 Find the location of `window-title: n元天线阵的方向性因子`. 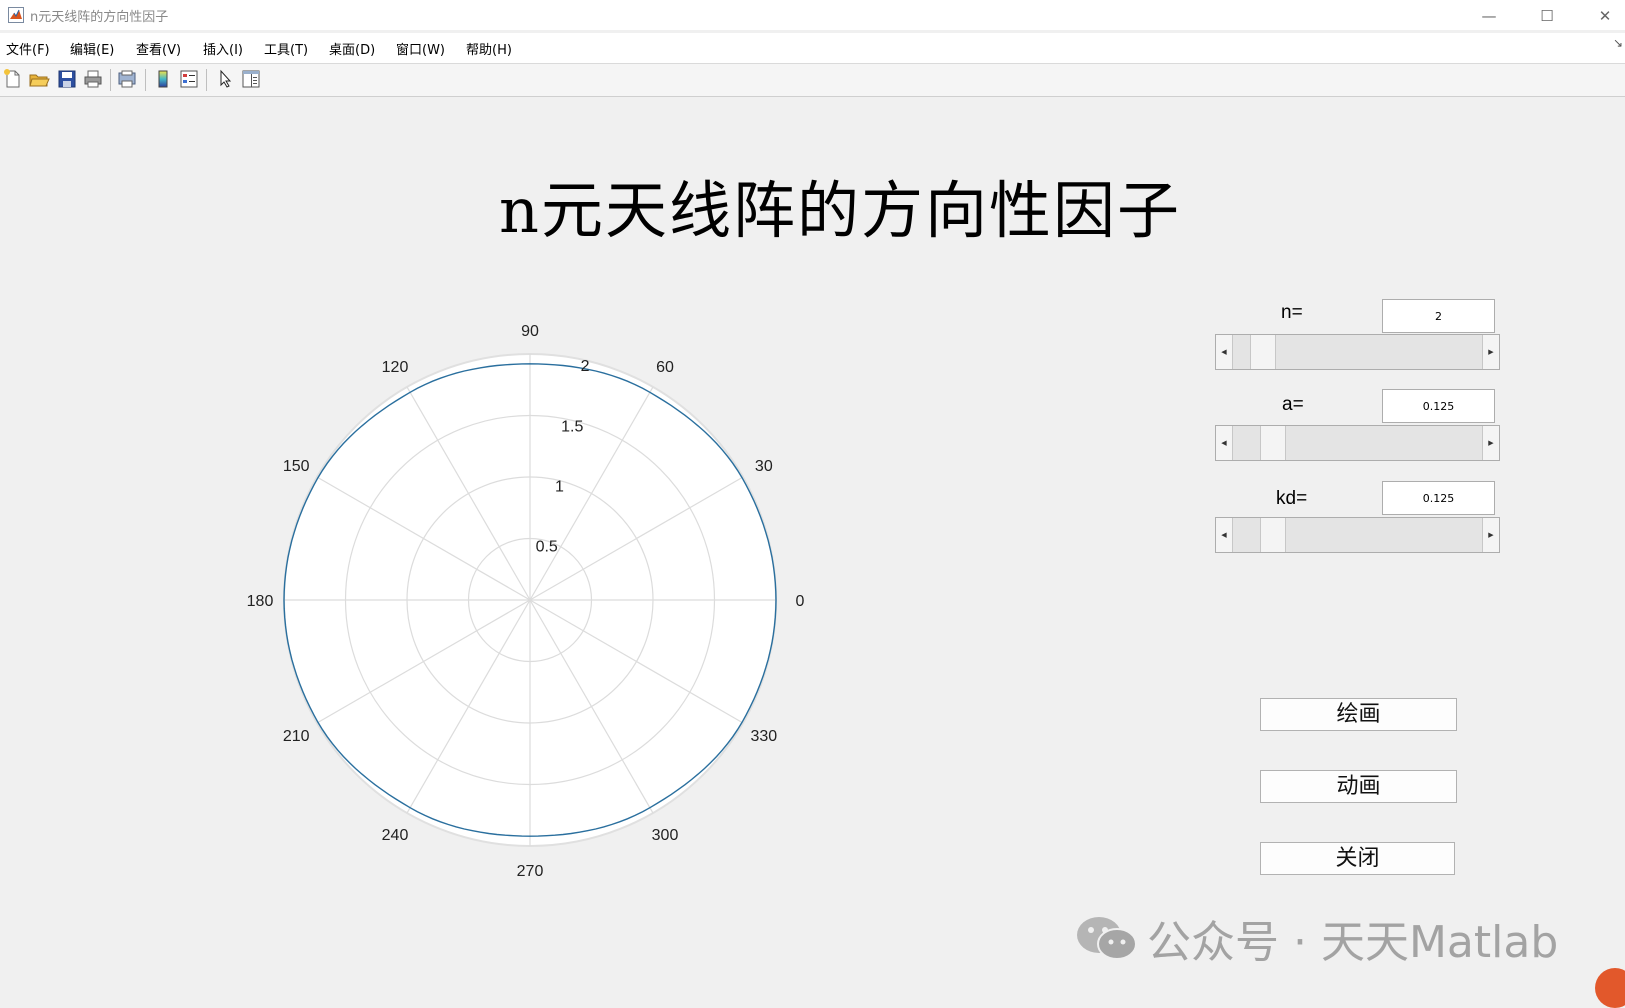

window-title: n元天线阵的方向性因子 is located at coordinates (99, 17).